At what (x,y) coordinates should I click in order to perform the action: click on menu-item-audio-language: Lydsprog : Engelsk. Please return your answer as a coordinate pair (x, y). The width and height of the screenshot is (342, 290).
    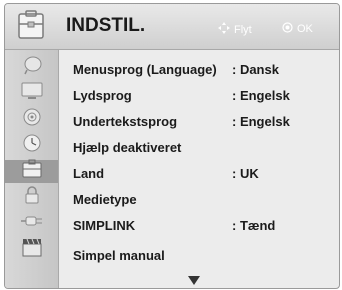
    Looking at the image, I should click on (198, 96).